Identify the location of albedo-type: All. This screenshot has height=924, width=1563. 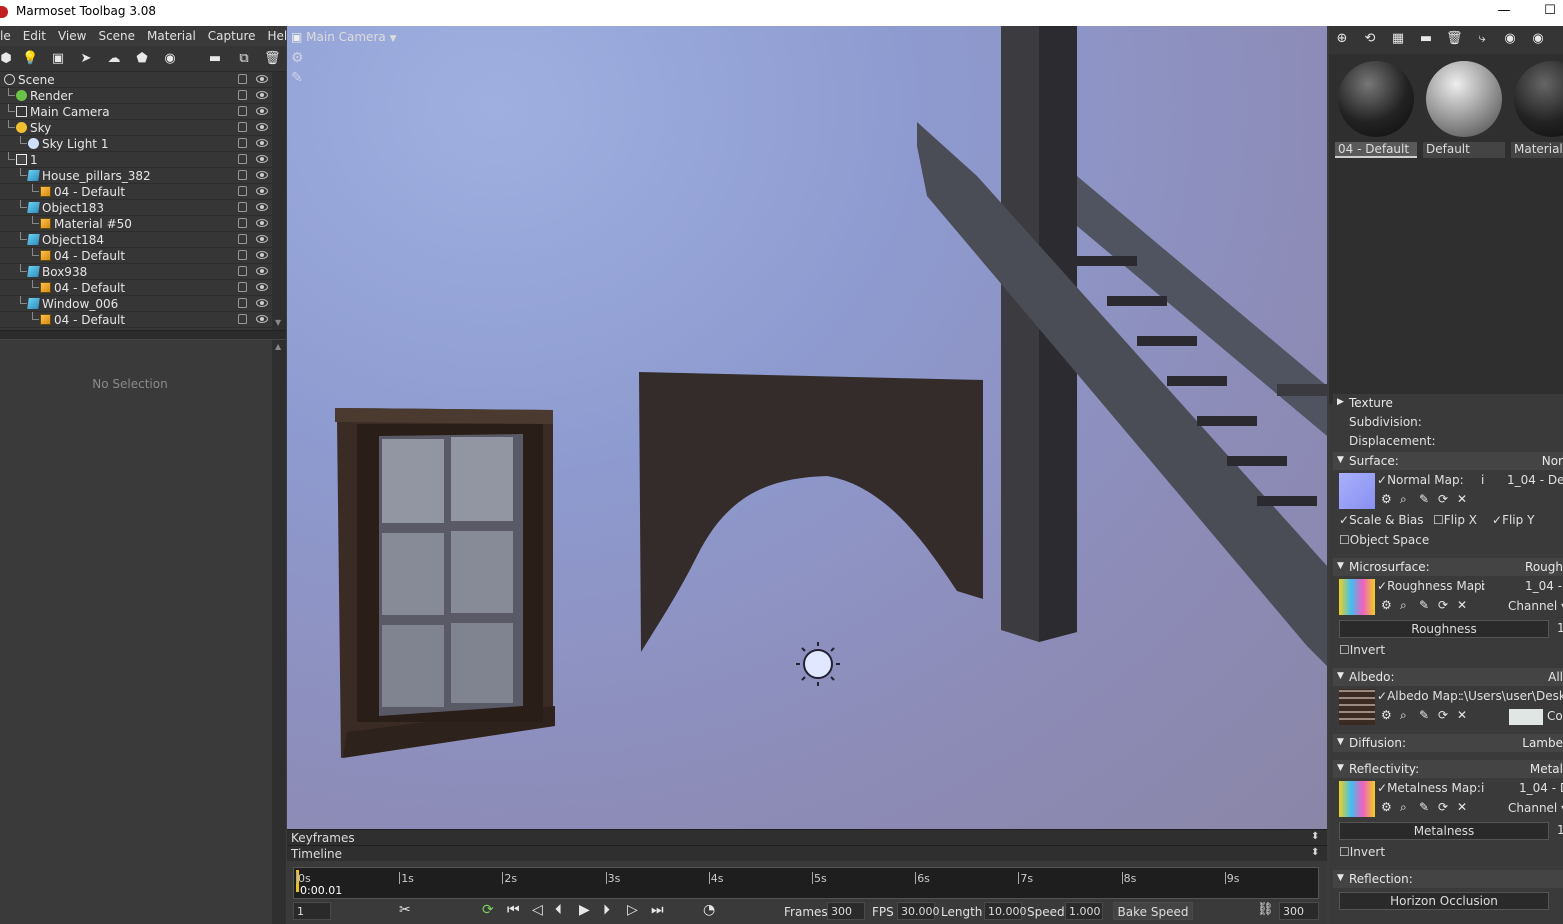
(1555, 677).